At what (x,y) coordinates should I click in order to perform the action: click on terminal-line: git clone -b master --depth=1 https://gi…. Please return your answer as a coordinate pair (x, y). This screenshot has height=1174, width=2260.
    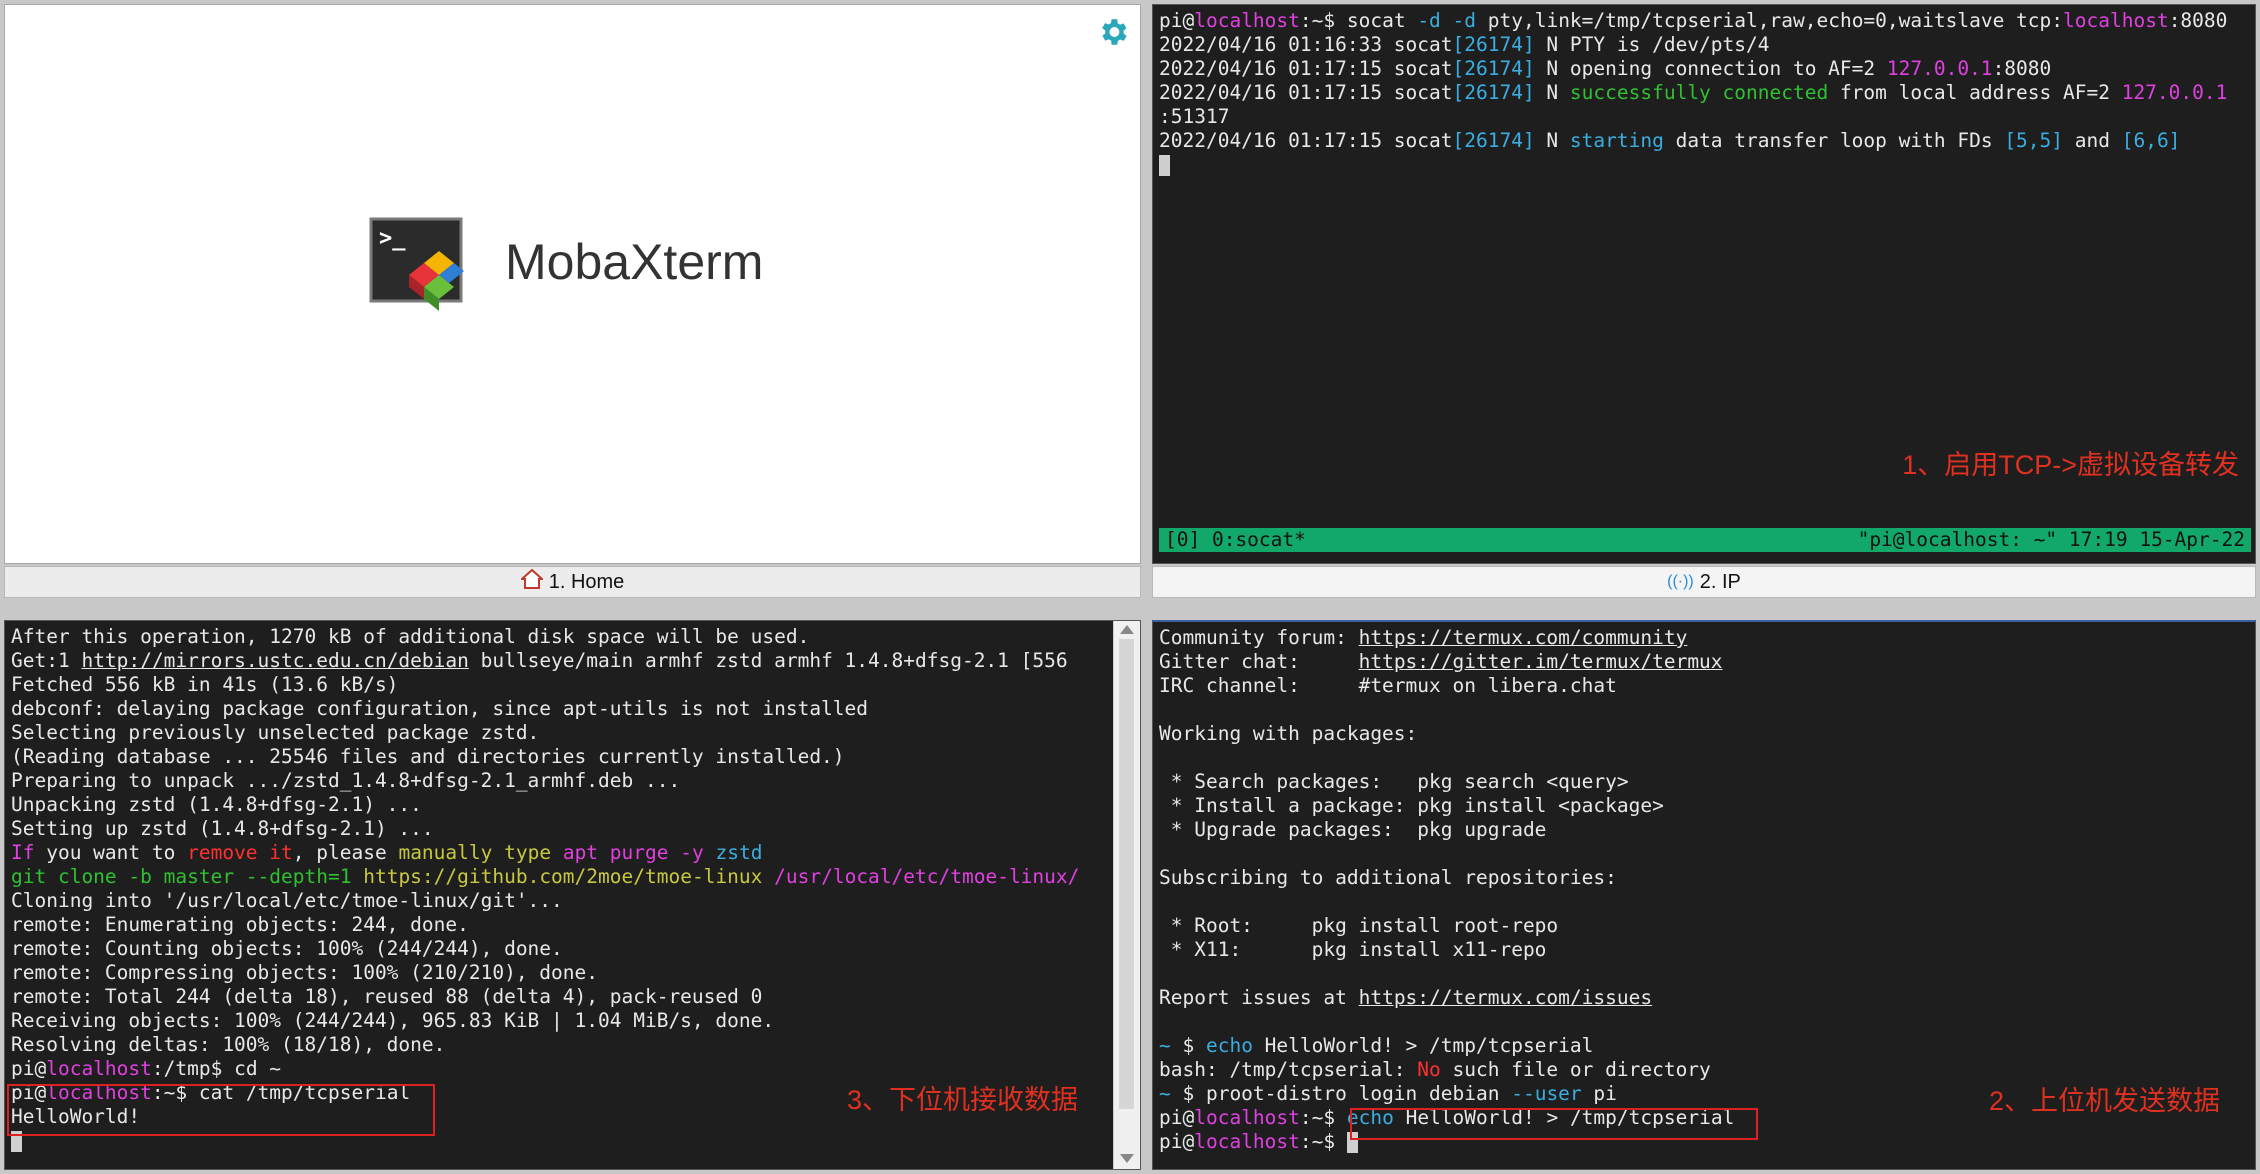
    Looking at the image, I should click on (575, 877).